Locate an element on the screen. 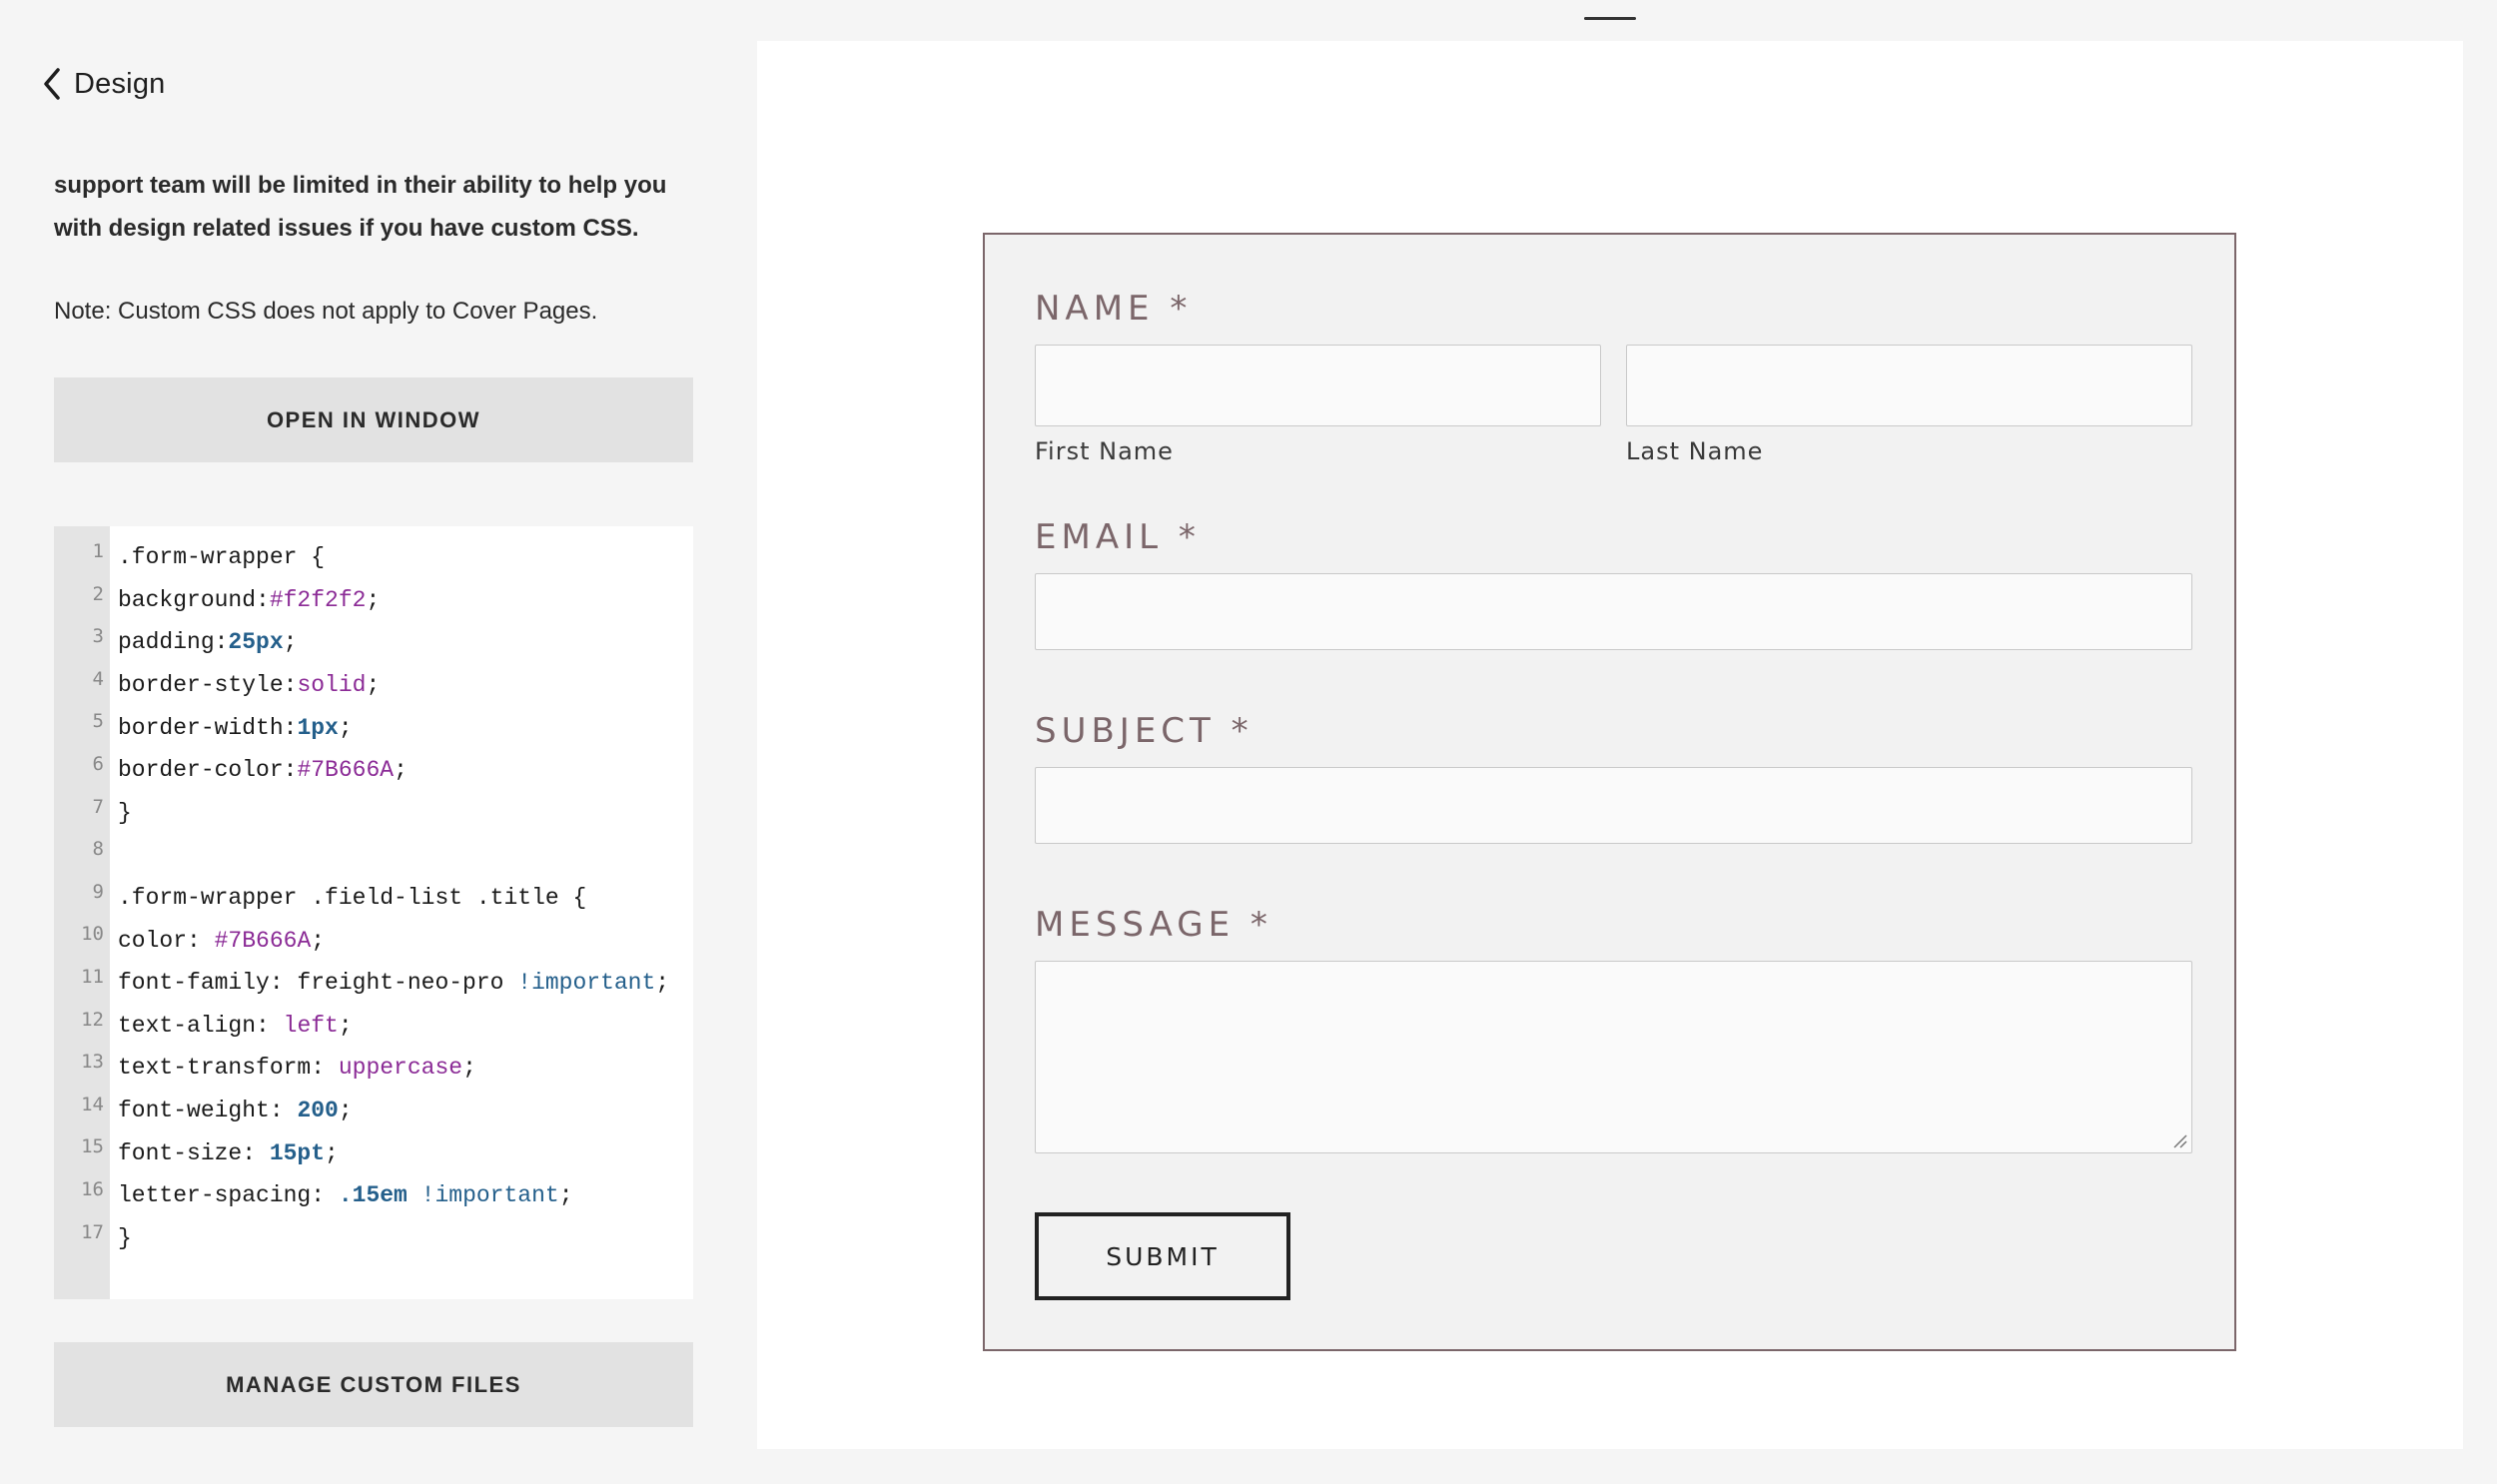 The width and height of the screenshot is (2497, 1484). line-code: .form-wrapper .field-list .title { is located at coordinates (352, 898).